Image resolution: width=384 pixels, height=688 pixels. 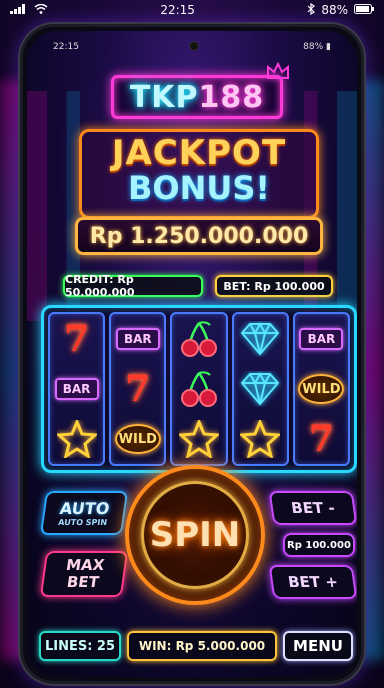 I want to click on reel-5: BAR WILD 7, so click(x=321, y=389).